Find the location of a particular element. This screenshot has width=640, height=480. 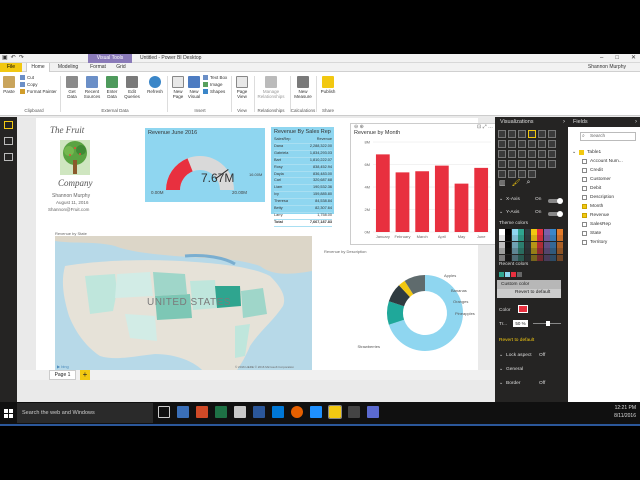

maximize-button: □ is located at coordinates (617, 58).